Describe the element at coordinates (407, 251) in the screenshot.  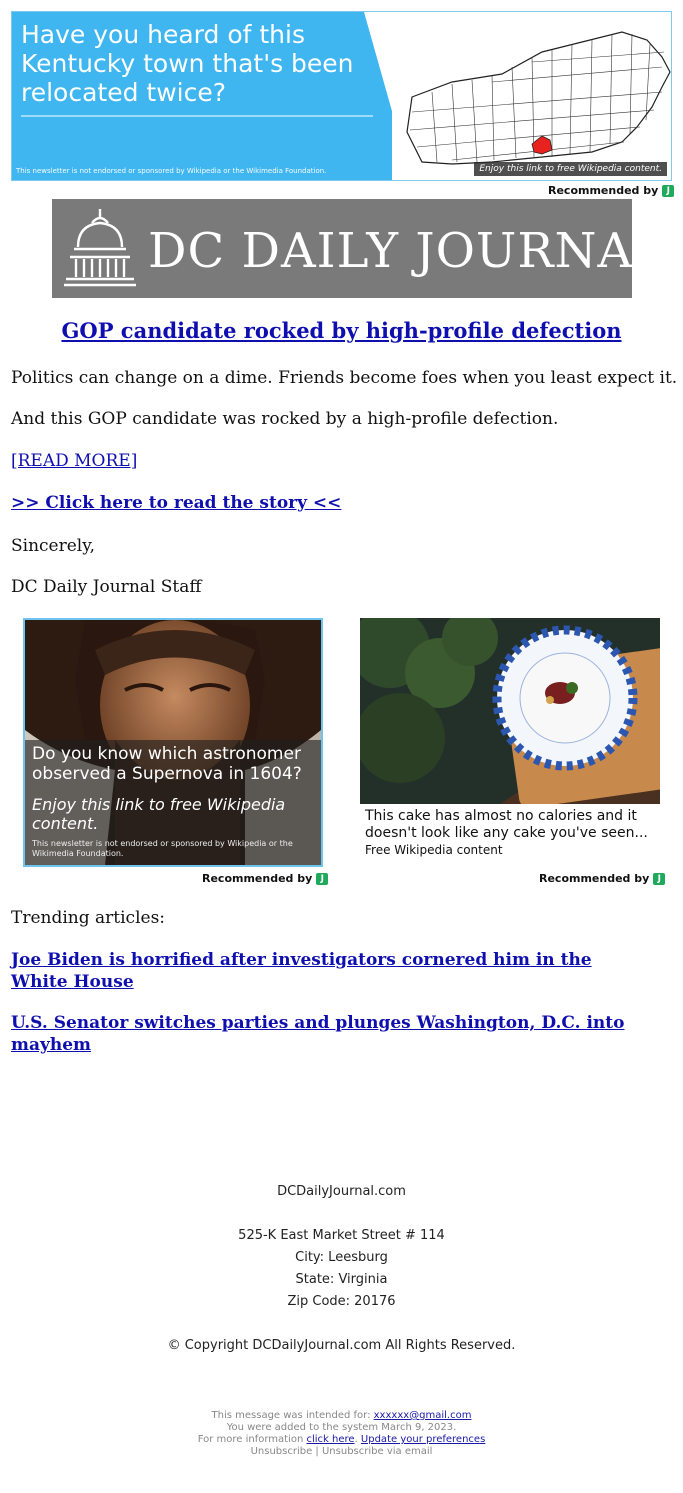
I see `brand-wordmark: DC DAILY JOURNAL` at that location.